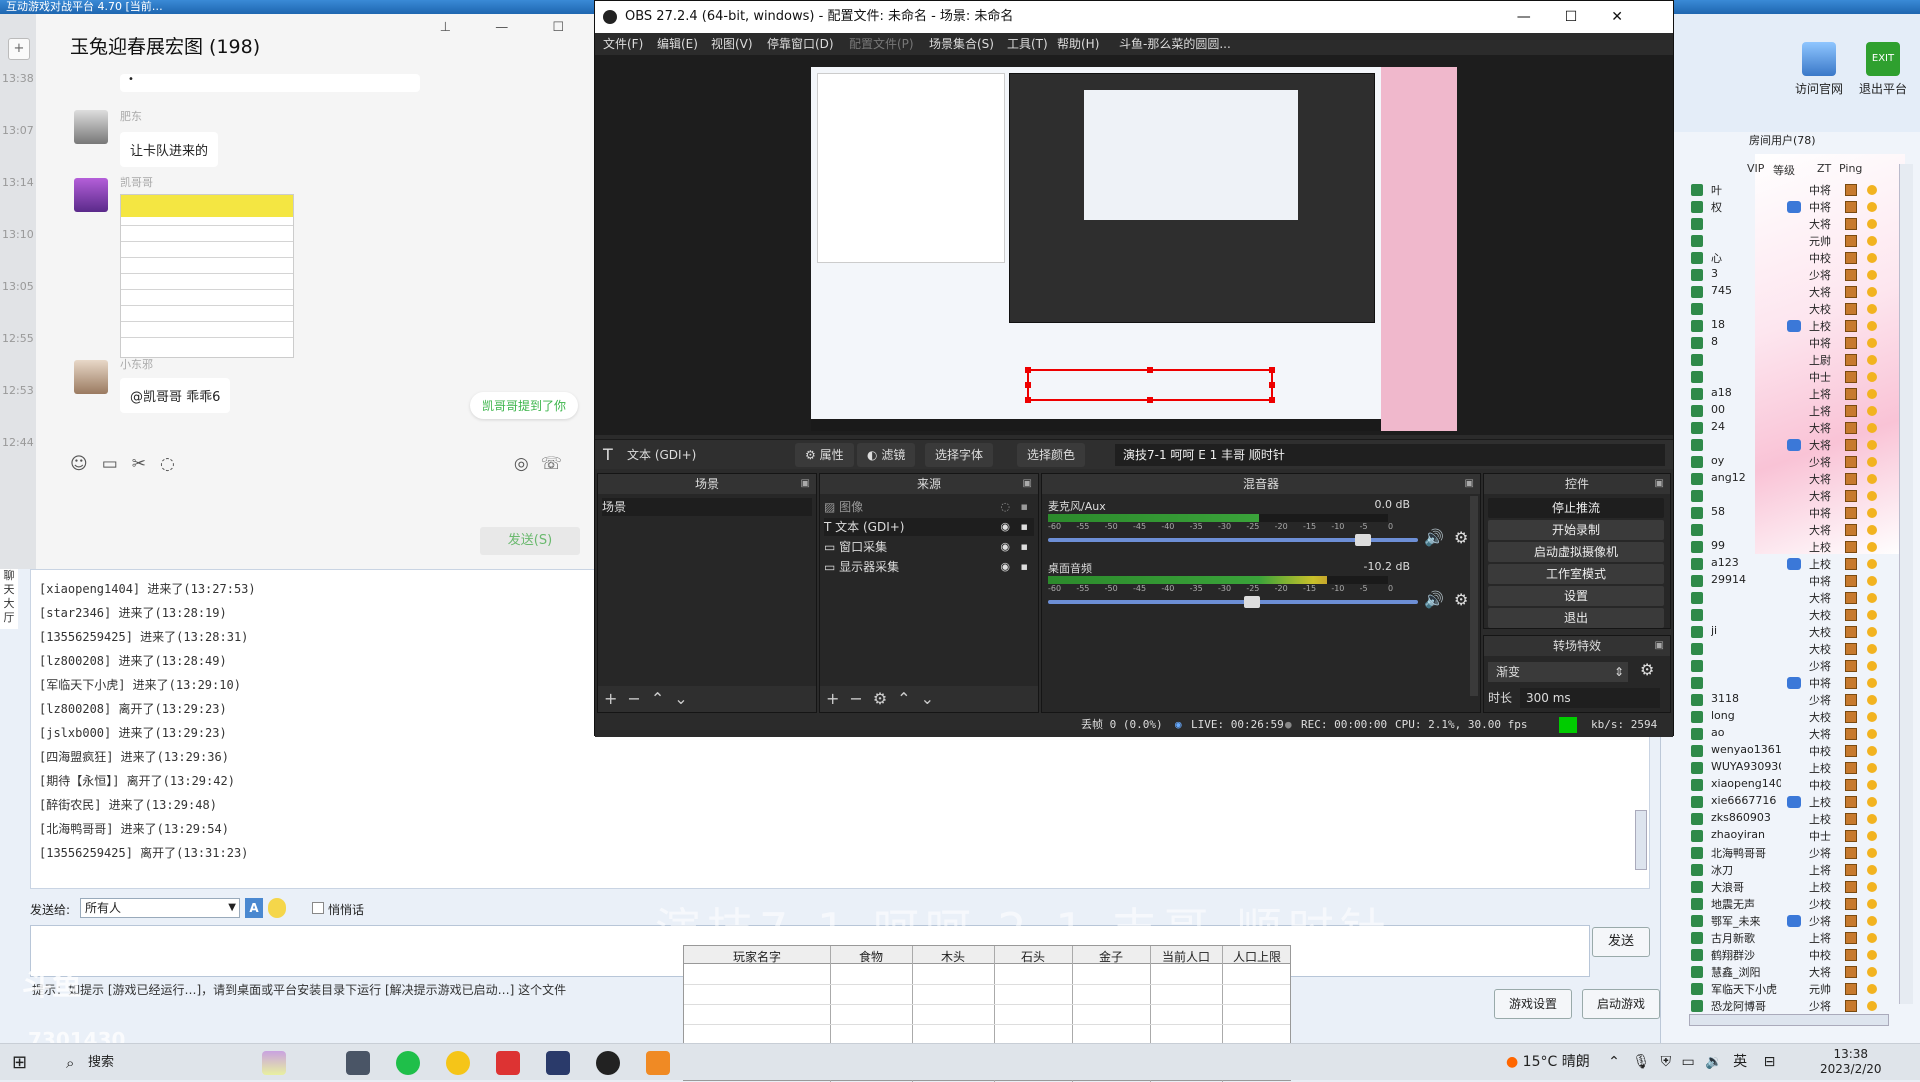 This screenshot has height=1082, width=1920. I want to click on list-item: WUYA9309300 上校, so click(1786, 768).